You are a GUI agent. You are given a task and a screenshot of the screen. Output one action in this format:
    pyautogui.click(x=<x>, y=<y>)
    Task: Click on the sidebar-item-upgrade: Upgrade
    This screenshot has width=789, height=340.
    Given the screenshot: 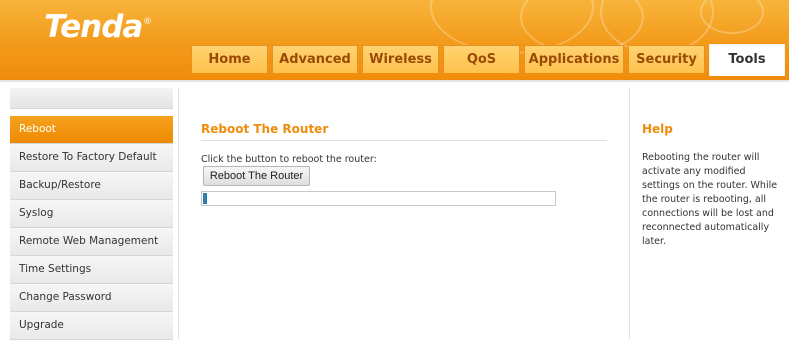 What is the action you would take?
    pyautogui.click(x=91, y=326)
    